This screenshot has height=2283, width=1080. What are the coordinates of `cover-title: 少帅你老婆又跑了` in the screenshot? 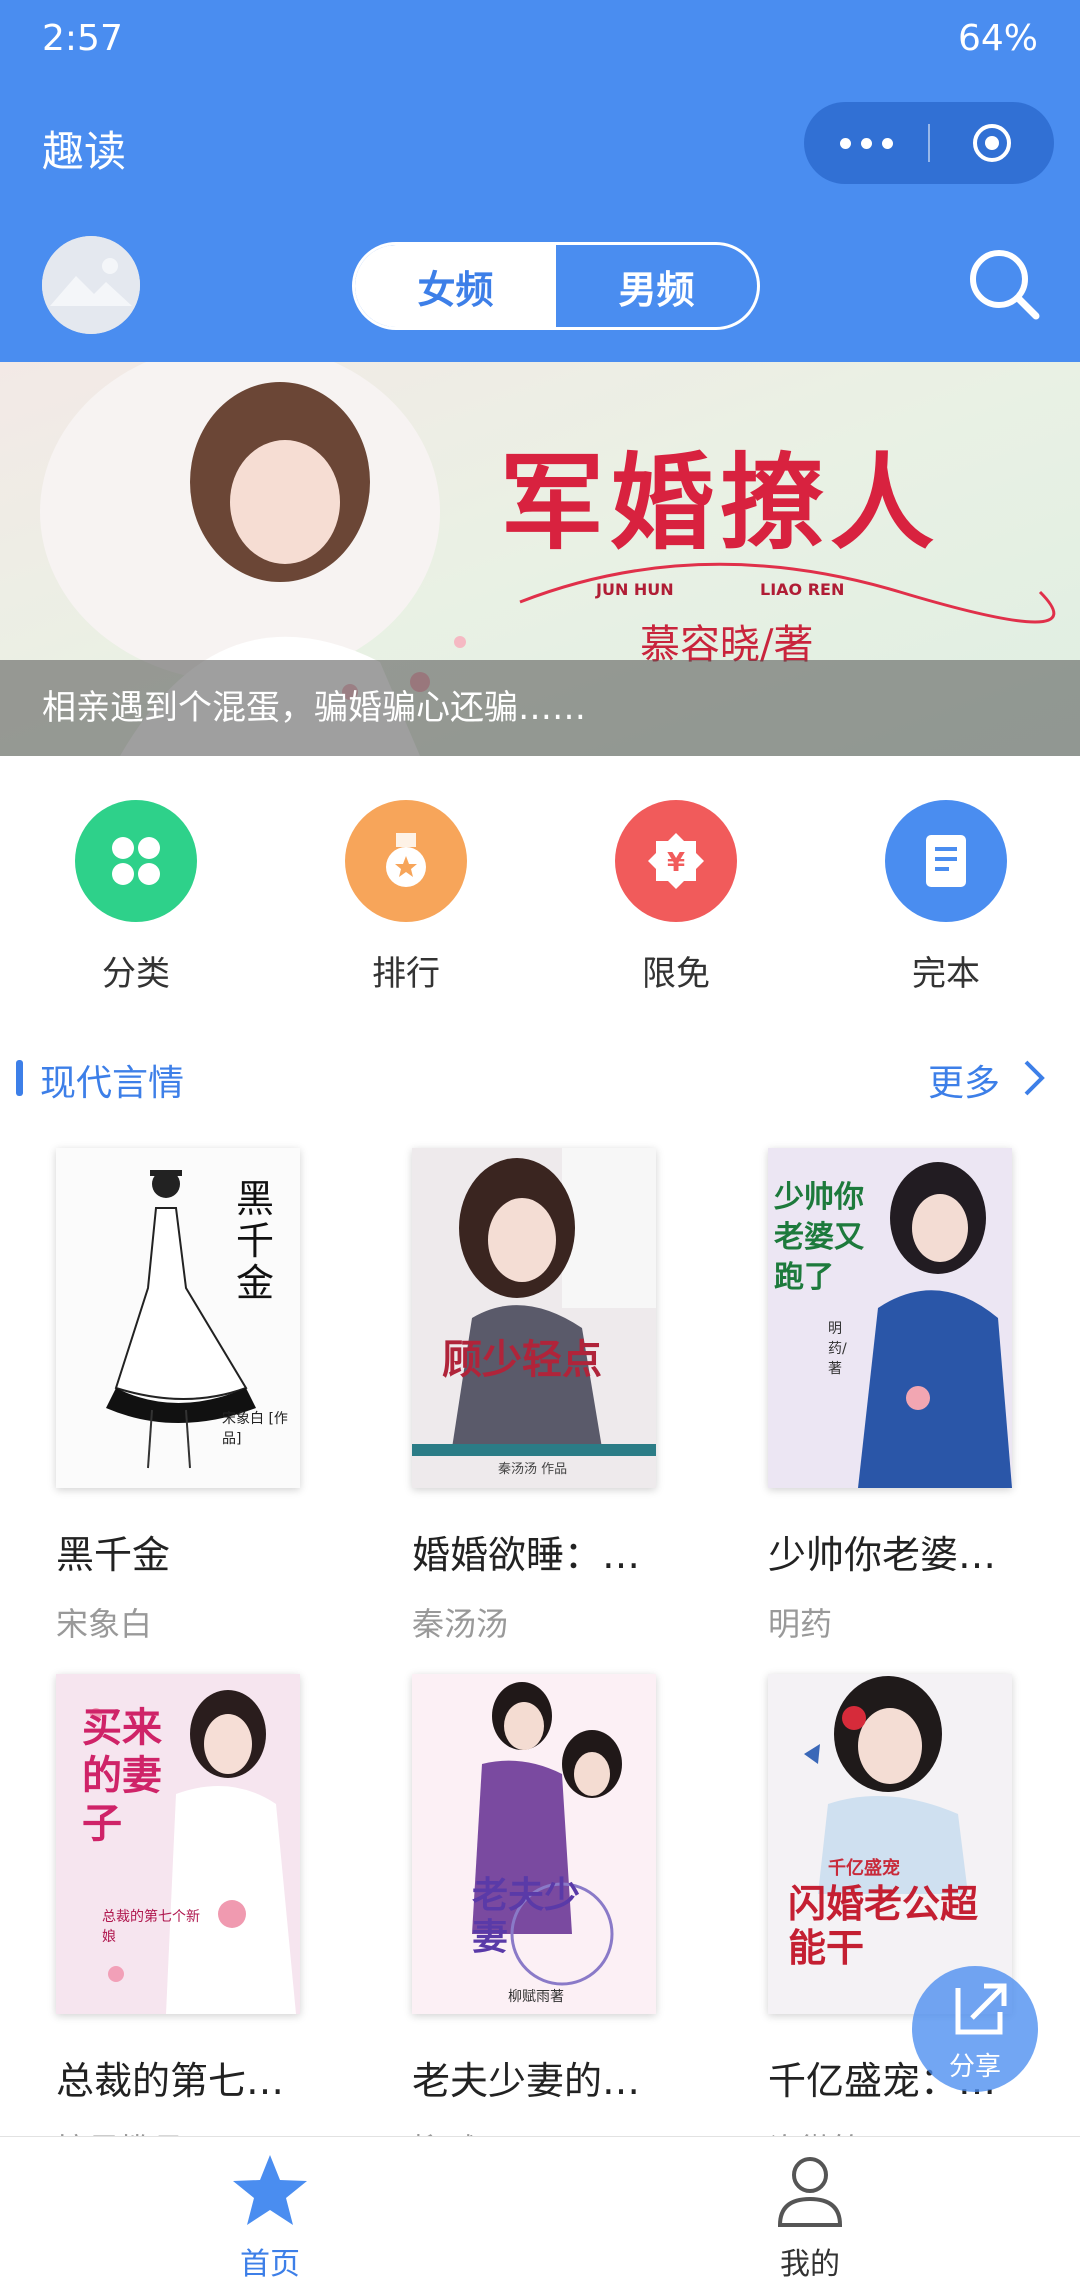 It's located at (819, 1237).